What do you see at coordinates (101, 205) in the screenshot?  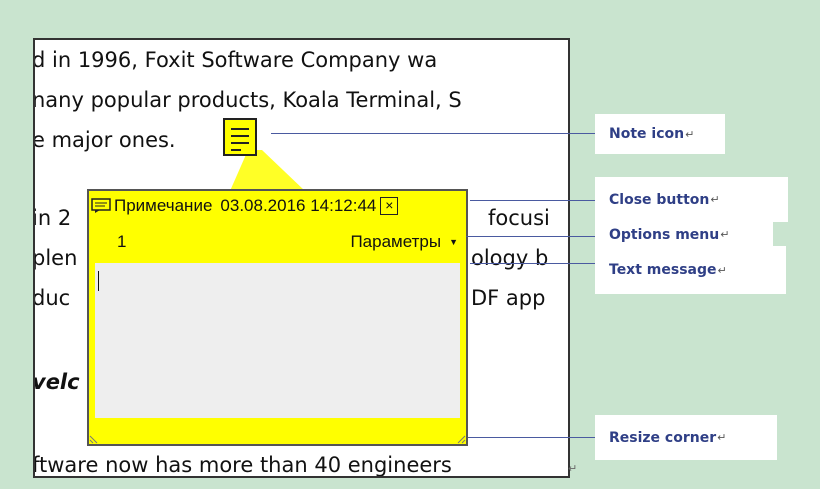 I see `comment-icon` at bounding box center [101, 205].